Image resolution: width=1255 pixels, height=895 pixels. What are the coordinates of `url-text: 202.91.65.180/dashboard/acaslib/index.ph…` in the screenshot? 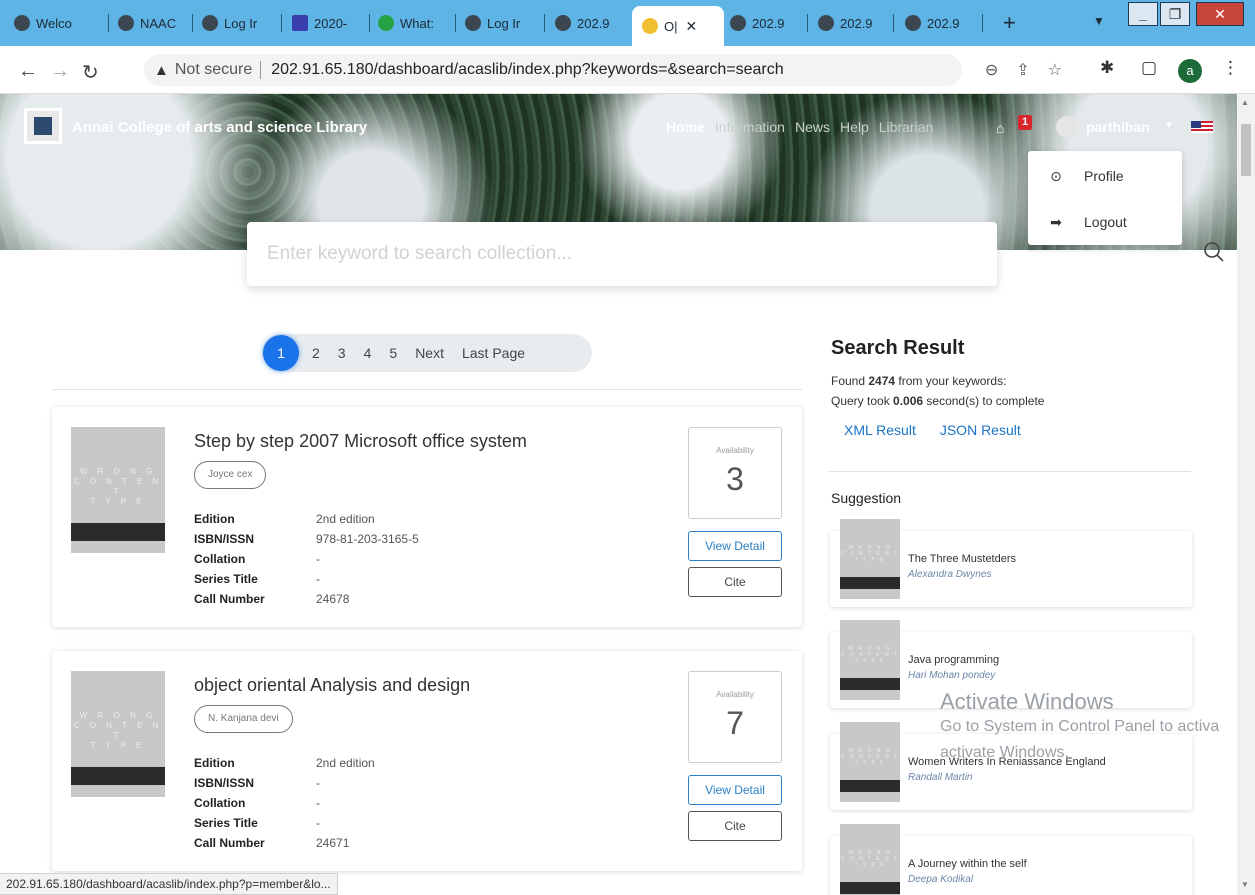 It's located at (527, 69).